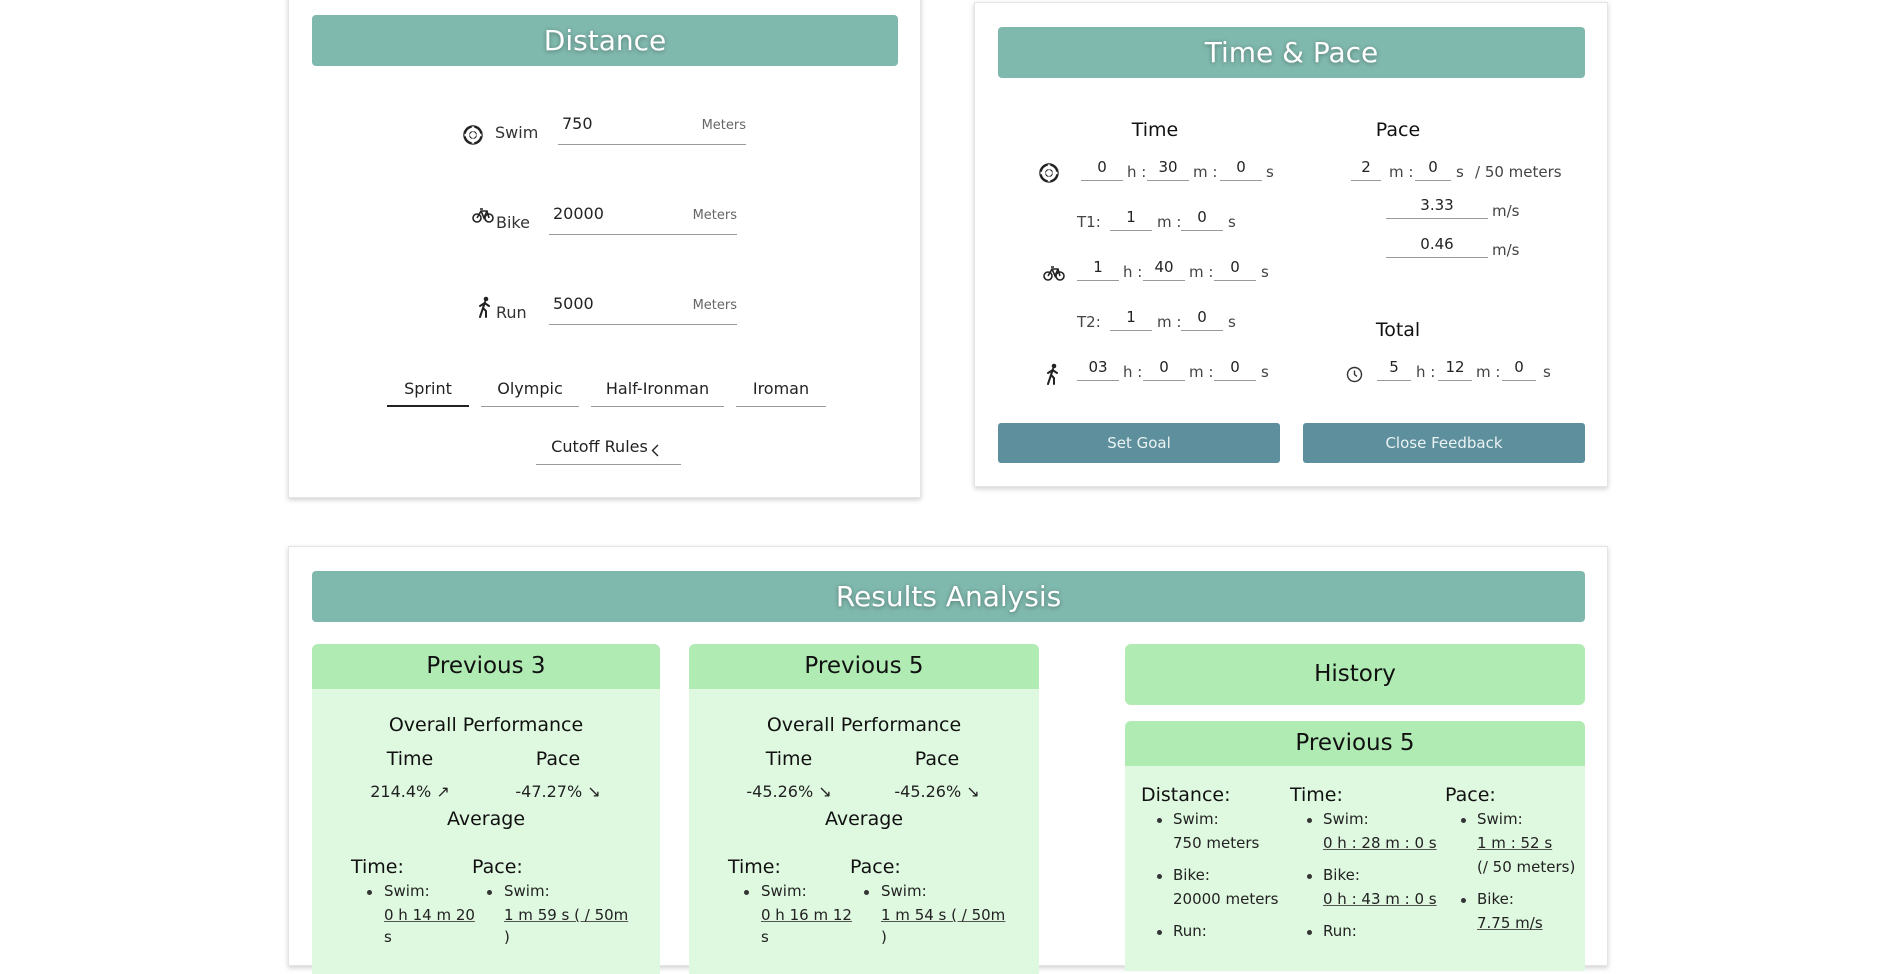 The width and height of the screenshot is (1891, 974). Describe the element at coordinates (486, 819) in the screenshot. I see `prev3-average-label: Average` at that location.